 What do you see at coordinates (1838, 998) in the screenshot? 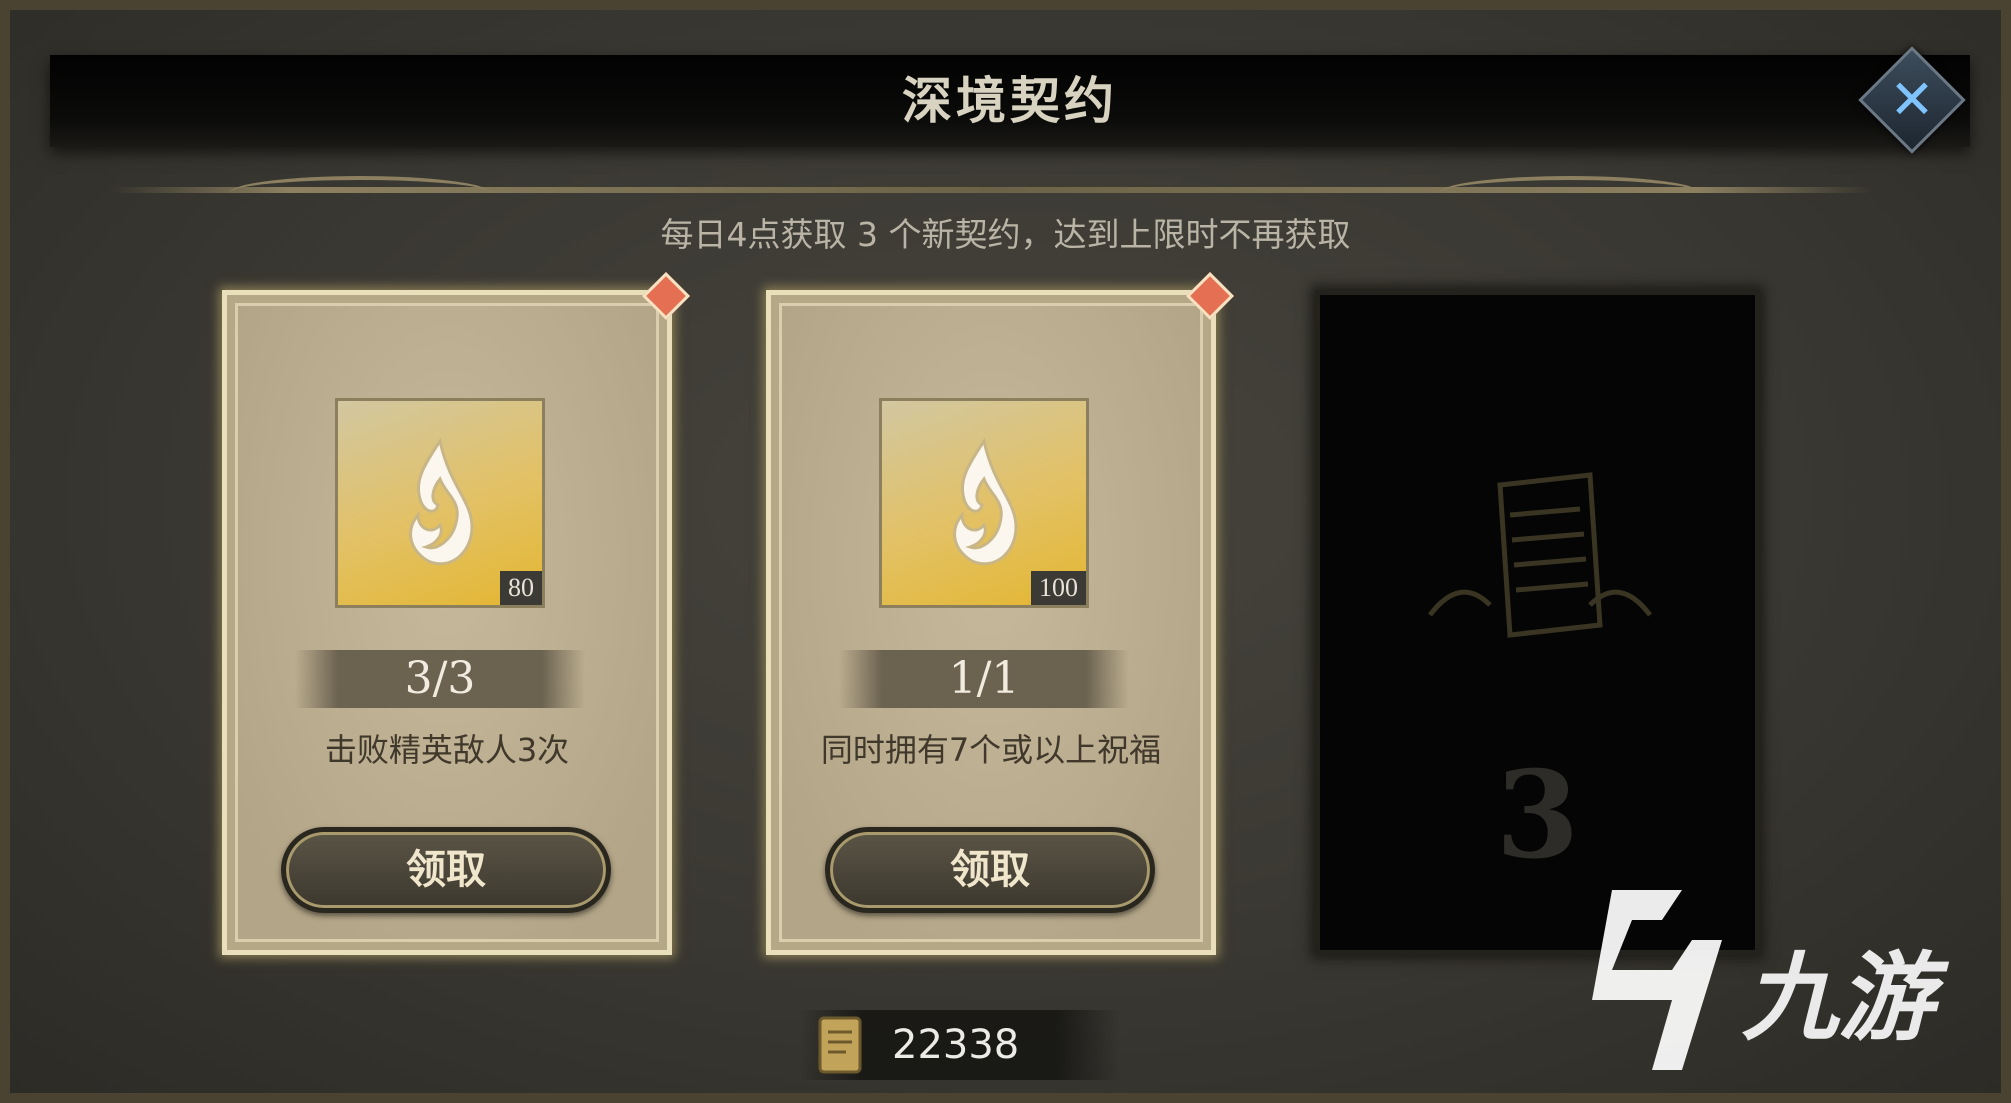
I see `watermark-text: 九游` at bounding box center [1838, 998].